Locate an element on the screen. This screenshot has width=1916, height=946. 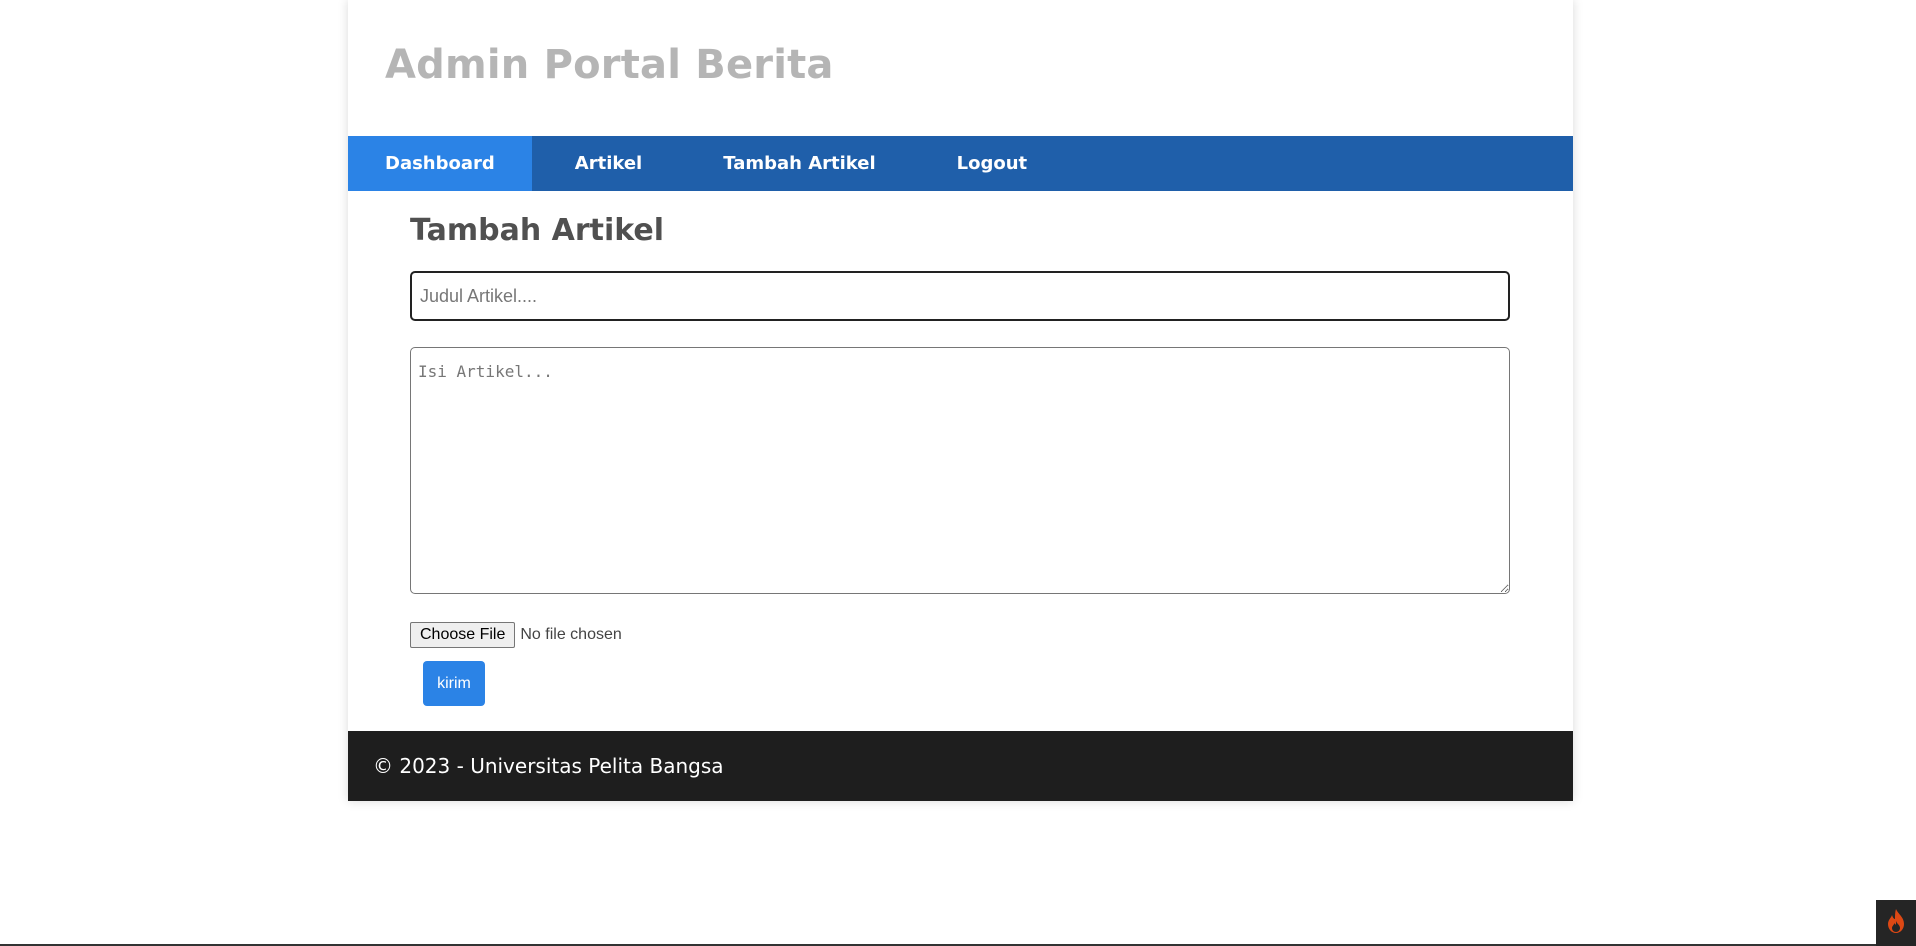
file-status-text: No file chosen is located at coordinates (571, 634).